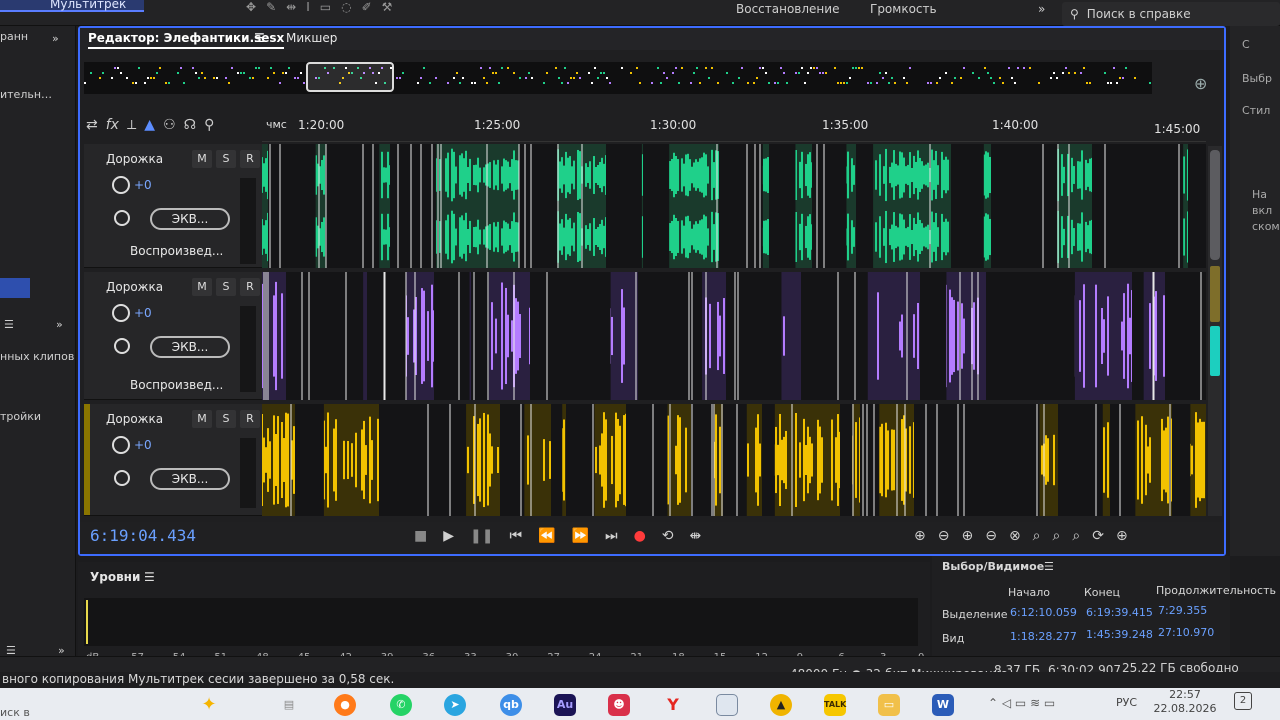 The width and height of the screenshot is (1280, 720). I want to click on telegram-icon: ➤, so click(455, 705).